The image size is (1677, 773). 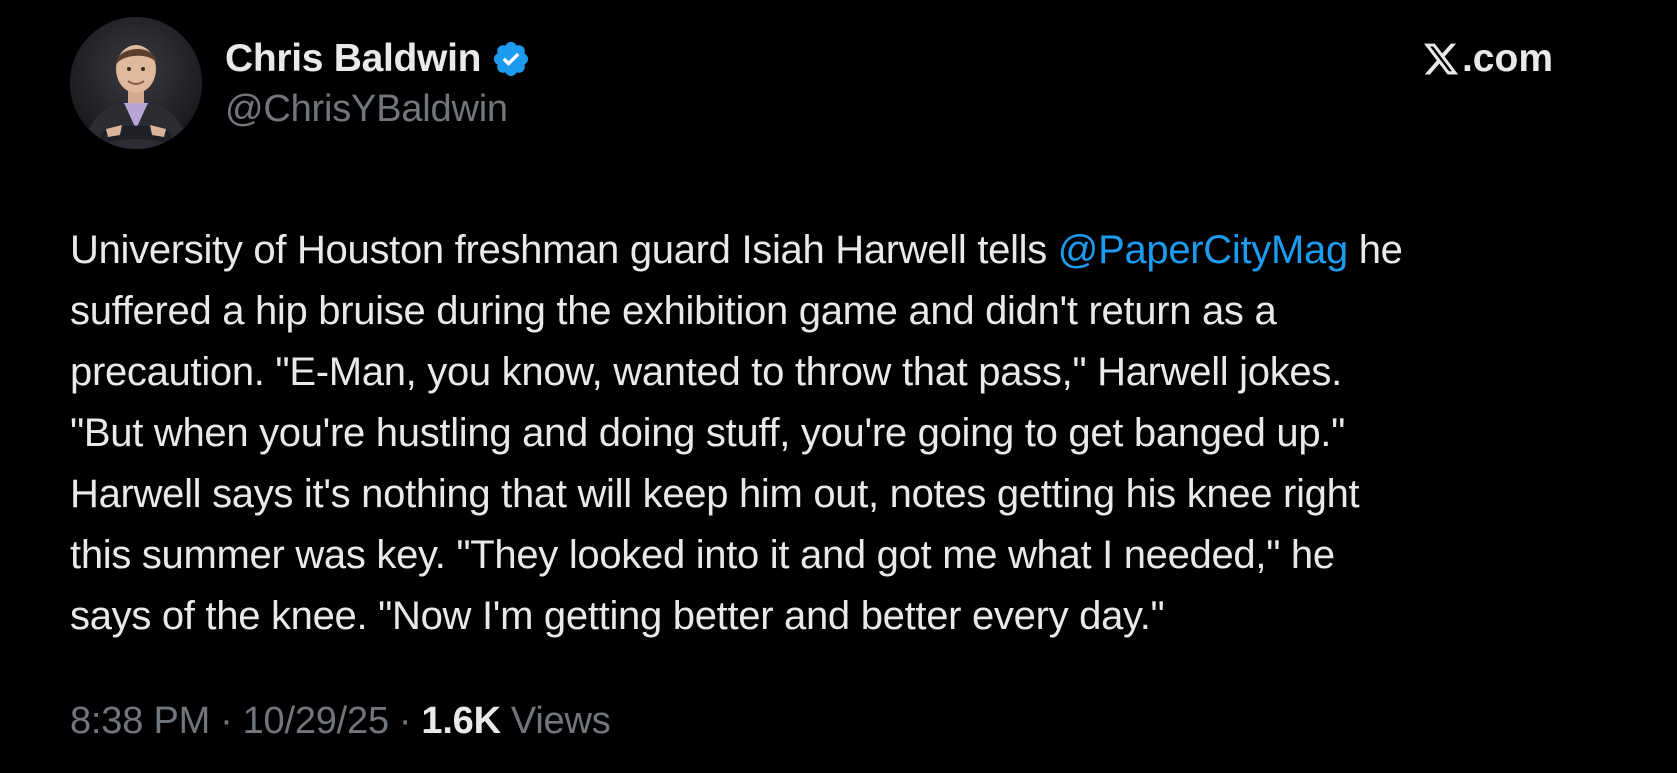 I want to click on author-name-row: Chris Baldwin, so click(x=378, y=59).